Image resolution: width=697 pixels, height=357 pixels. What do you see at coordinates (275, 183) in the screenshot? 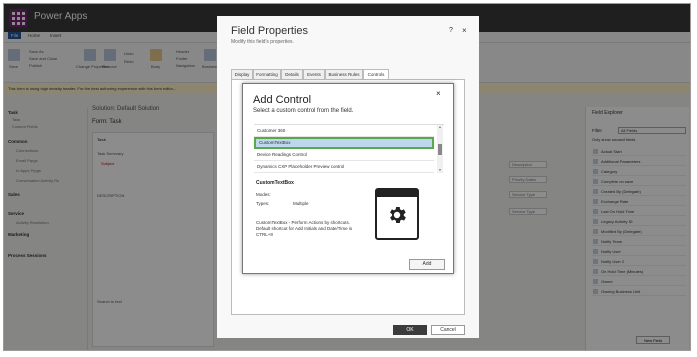
I see `control-detail-title: CustomTextBox` at bounding box center [275, 183].